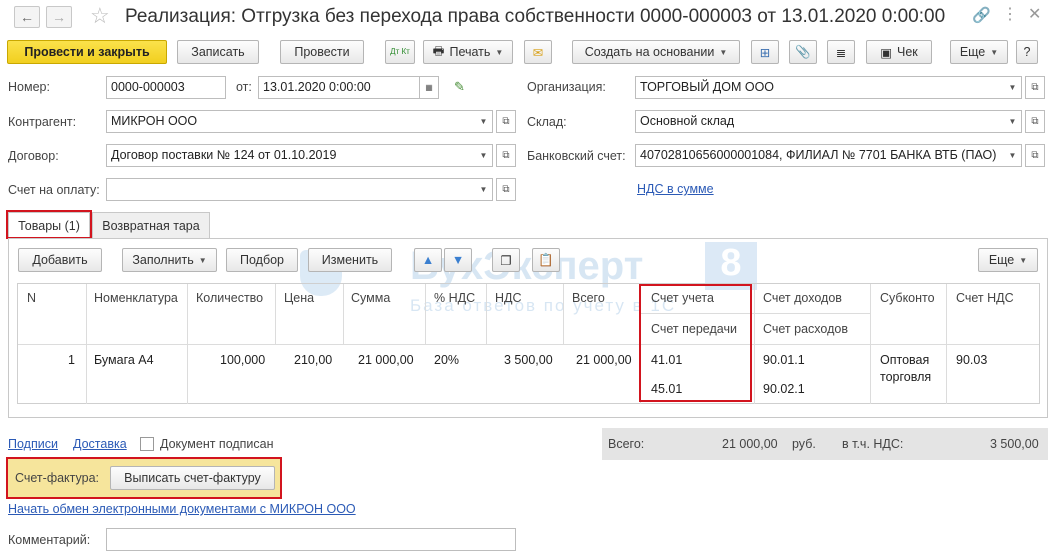 The height and width of the screenshot is (556, 1056). Describe the element at coordinates (60, 260) in the screenshot. I see `add-row-button: Добавить` at that location.